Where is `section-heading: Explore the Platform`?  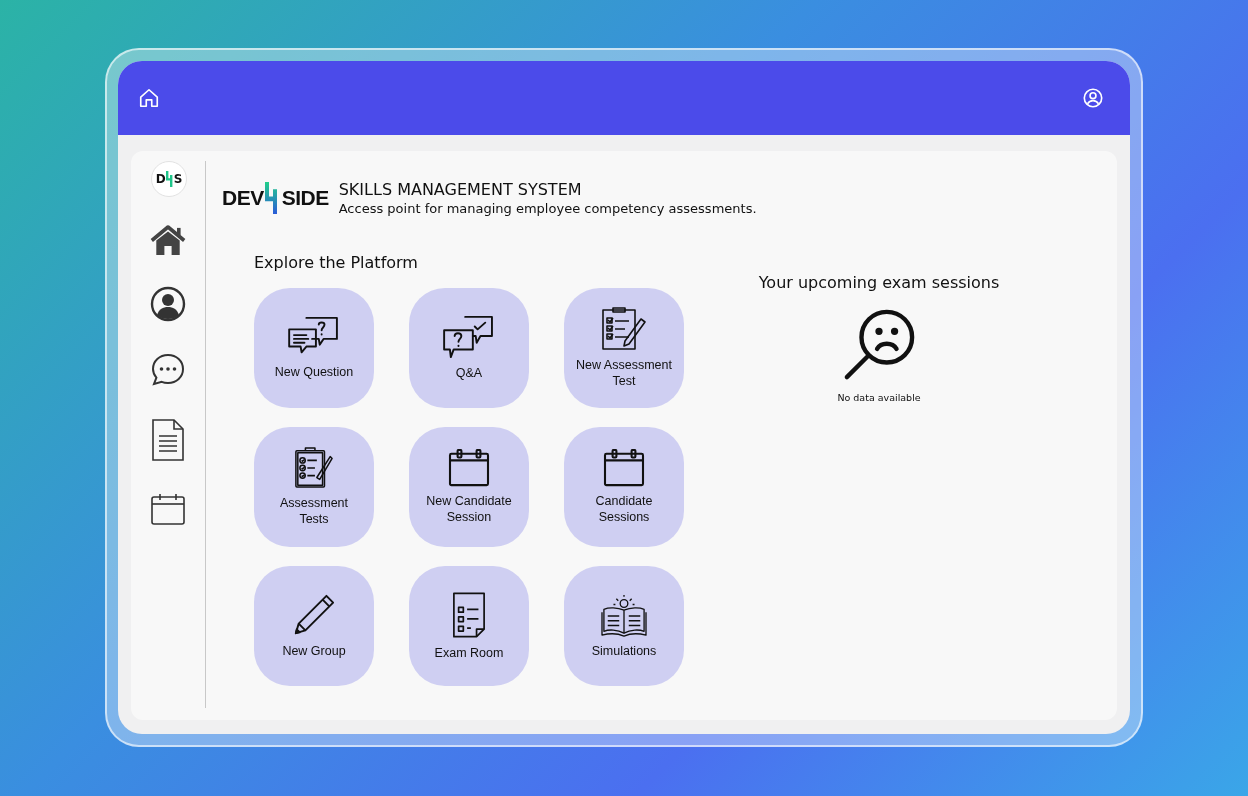
section-heading: Explore the Platform is located at coordinates (336, 262).